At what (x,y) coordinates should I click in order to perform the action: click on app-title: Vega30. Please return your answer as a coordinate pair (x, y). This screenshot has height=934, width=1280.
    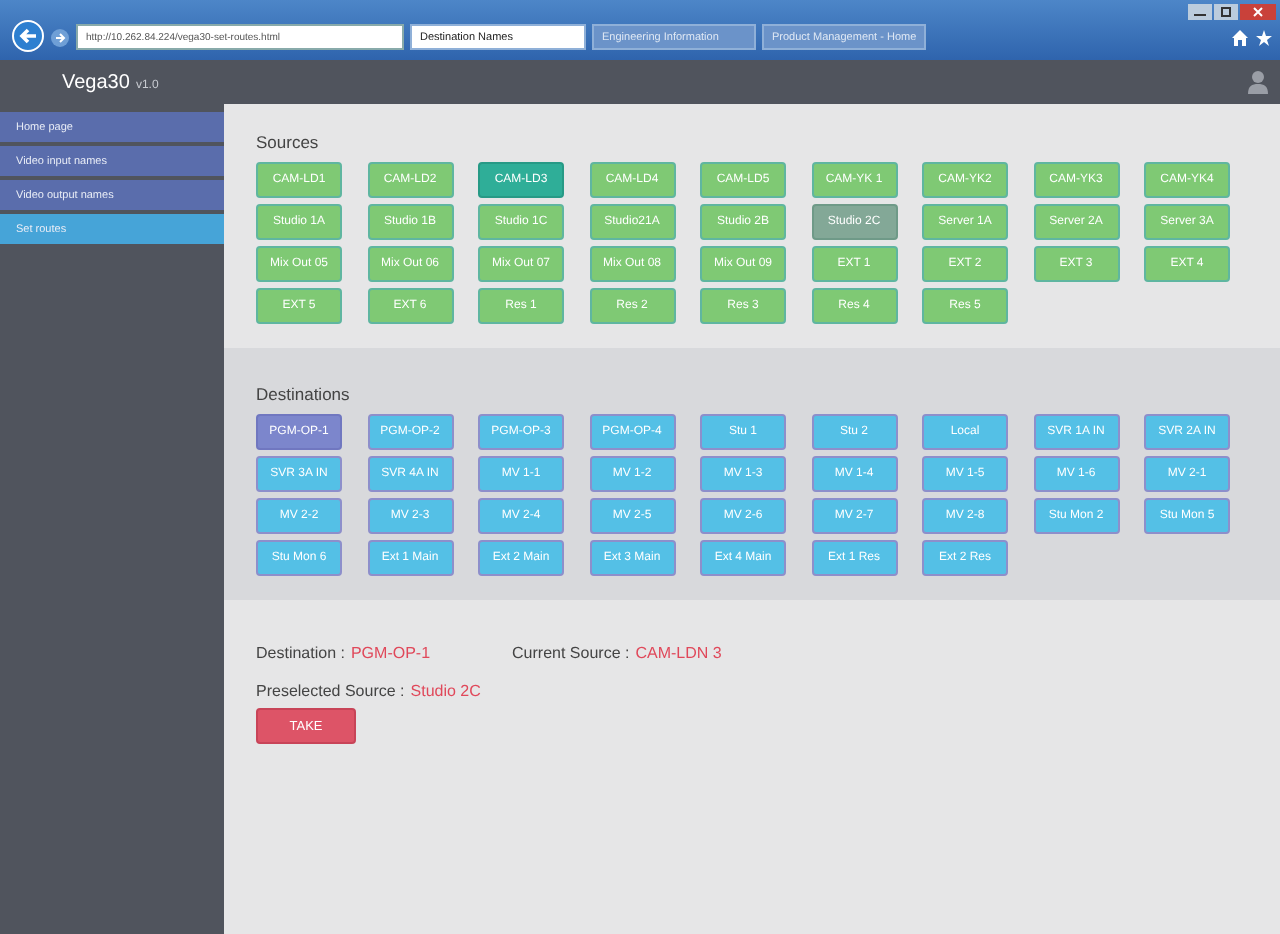
    Looking at the image, I should click on (96, 82).